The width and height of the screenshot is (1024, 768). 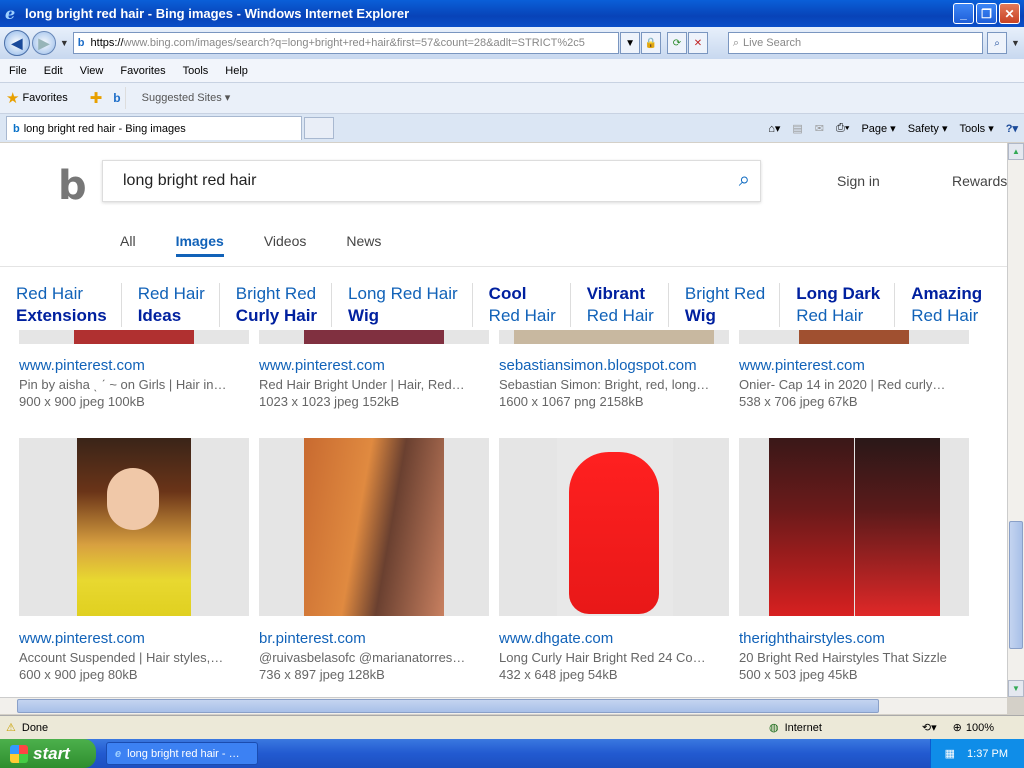 I want to click on menu-file: File, so click(x=18, y=71).